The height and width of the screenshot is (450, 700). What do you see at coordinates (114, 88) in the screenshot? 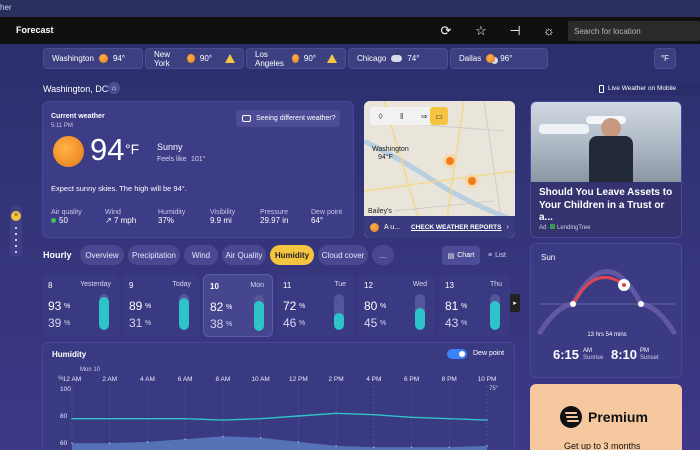
I see `home-icon: ⌂` at bounding box center [114, 88].